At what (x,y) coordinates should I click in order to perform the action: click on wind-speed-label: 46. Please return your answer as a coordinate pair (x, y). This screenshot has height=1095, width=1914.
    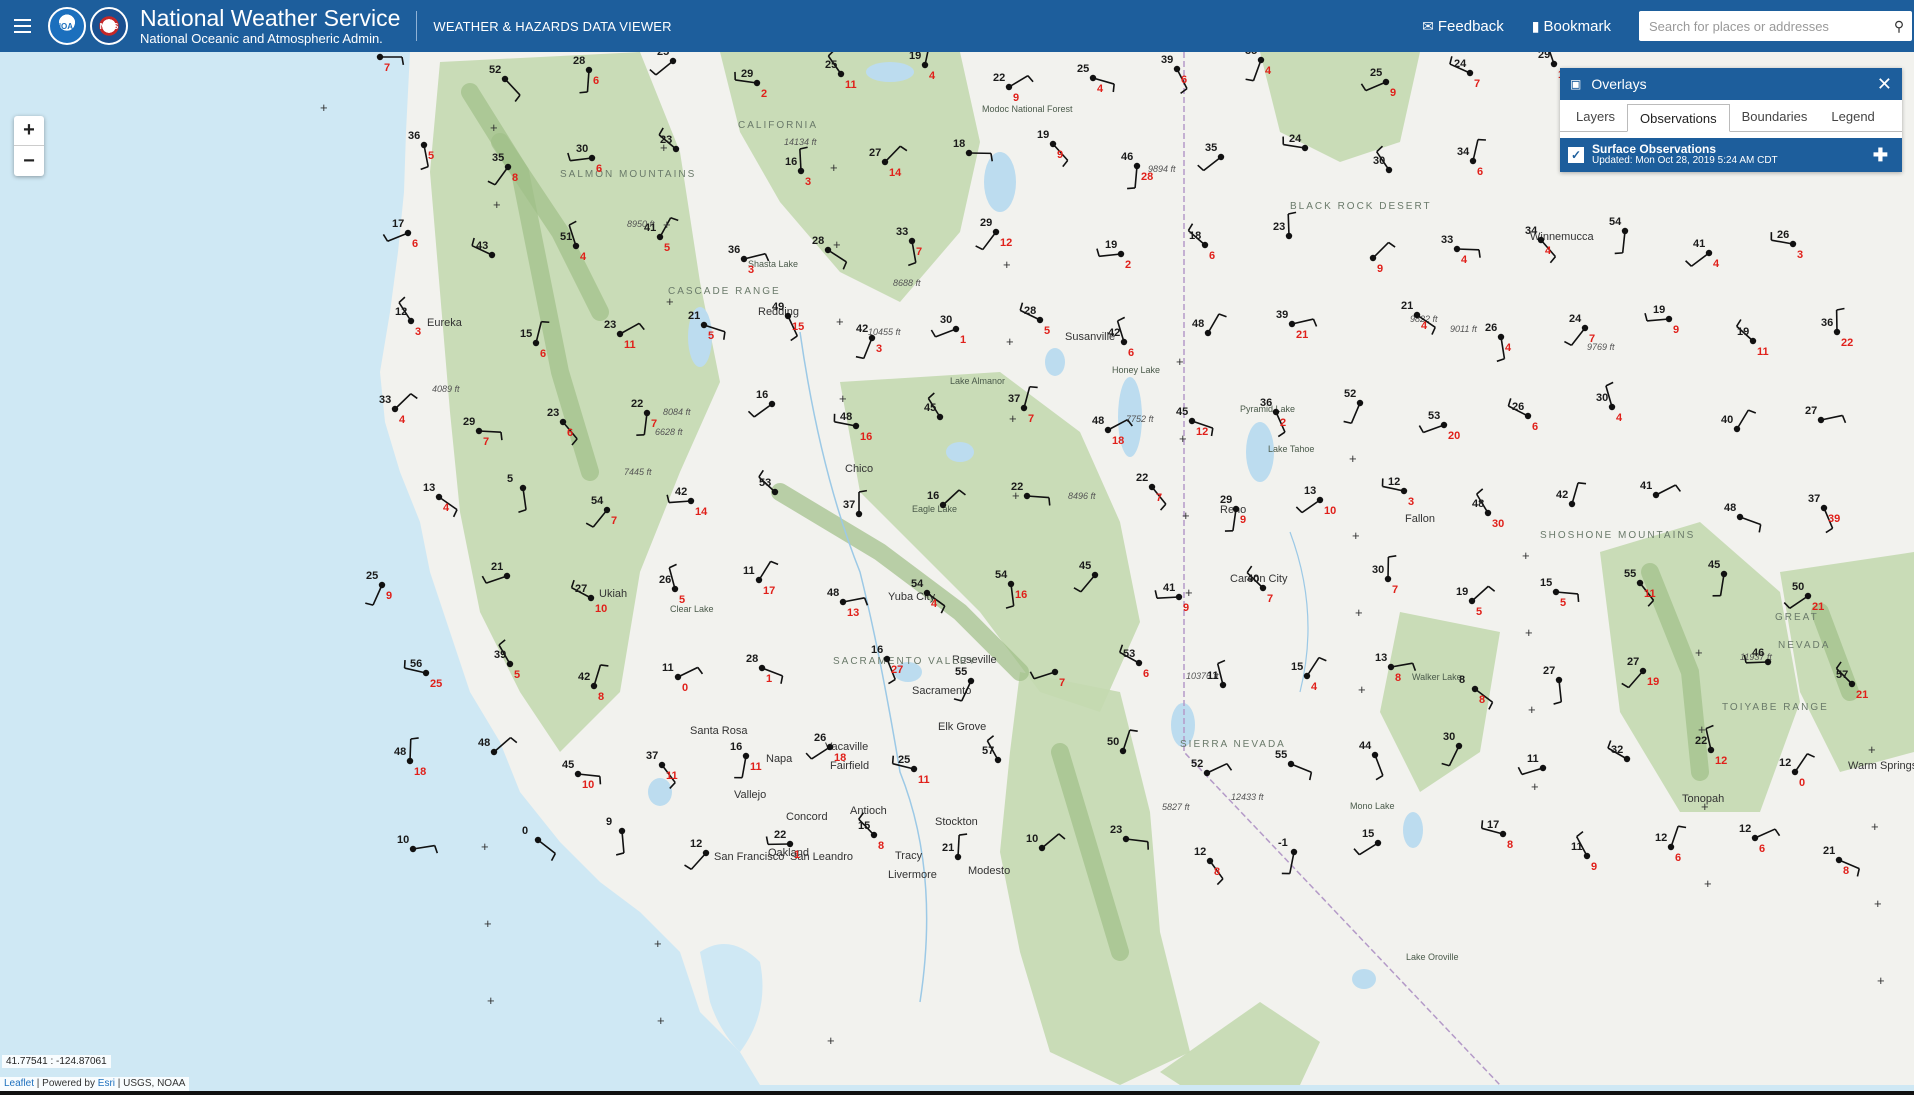
    Looking at the image, I should click on (1127, 157).